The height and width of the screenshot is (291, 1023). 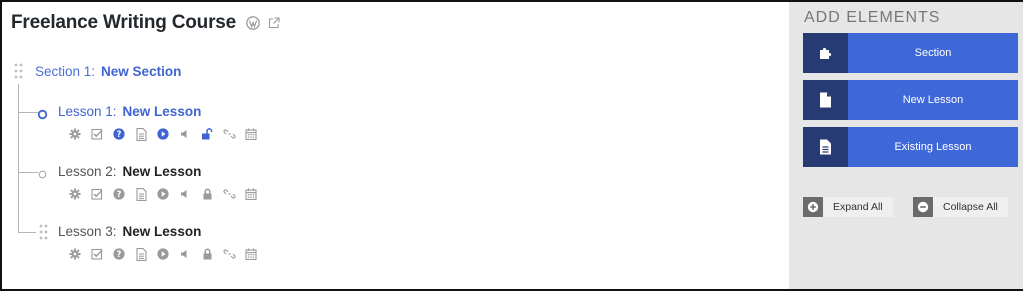 What do you see at coordinates (825, 147) in the screenshot?
I see `document-lines-icon` at bounding box center [825, 147].